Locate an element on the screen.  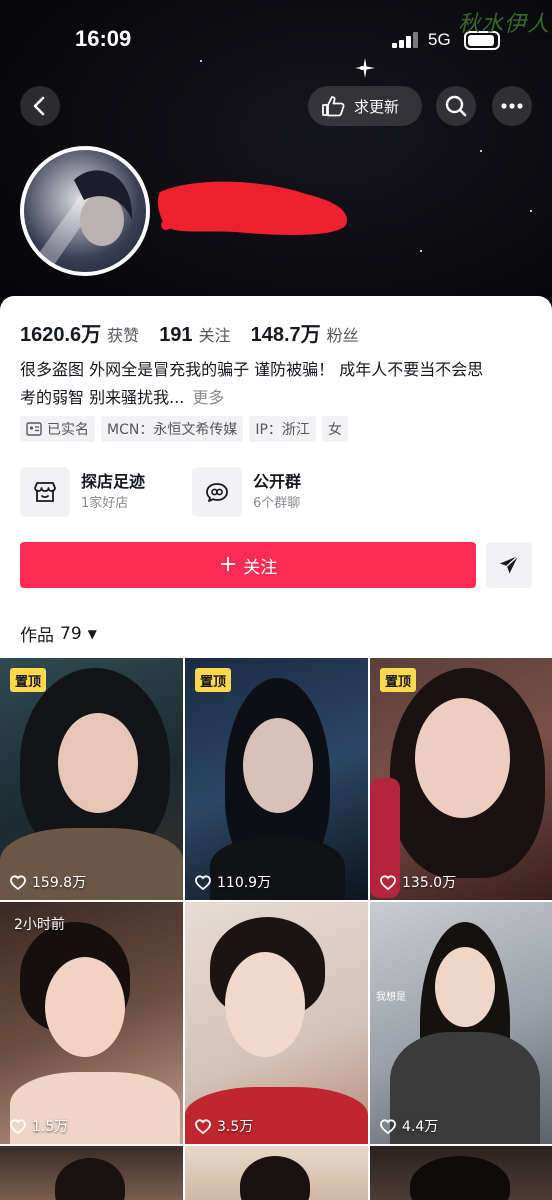
store-icon-box is located at coordinates (45, 492).